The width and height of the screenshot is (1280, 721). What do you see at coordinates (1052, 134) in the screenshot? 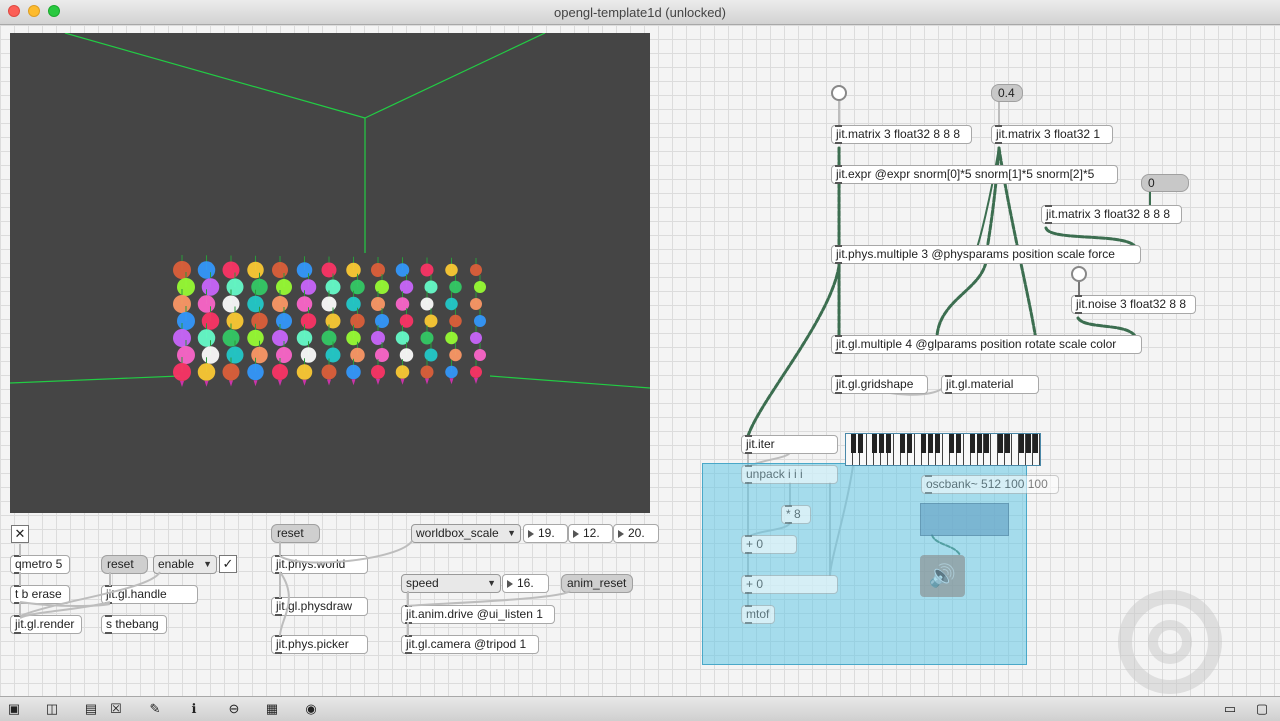
I see `jit-matrix-1-object: jit.matrix 3 float32 1` at bounding box center [1052, 134].